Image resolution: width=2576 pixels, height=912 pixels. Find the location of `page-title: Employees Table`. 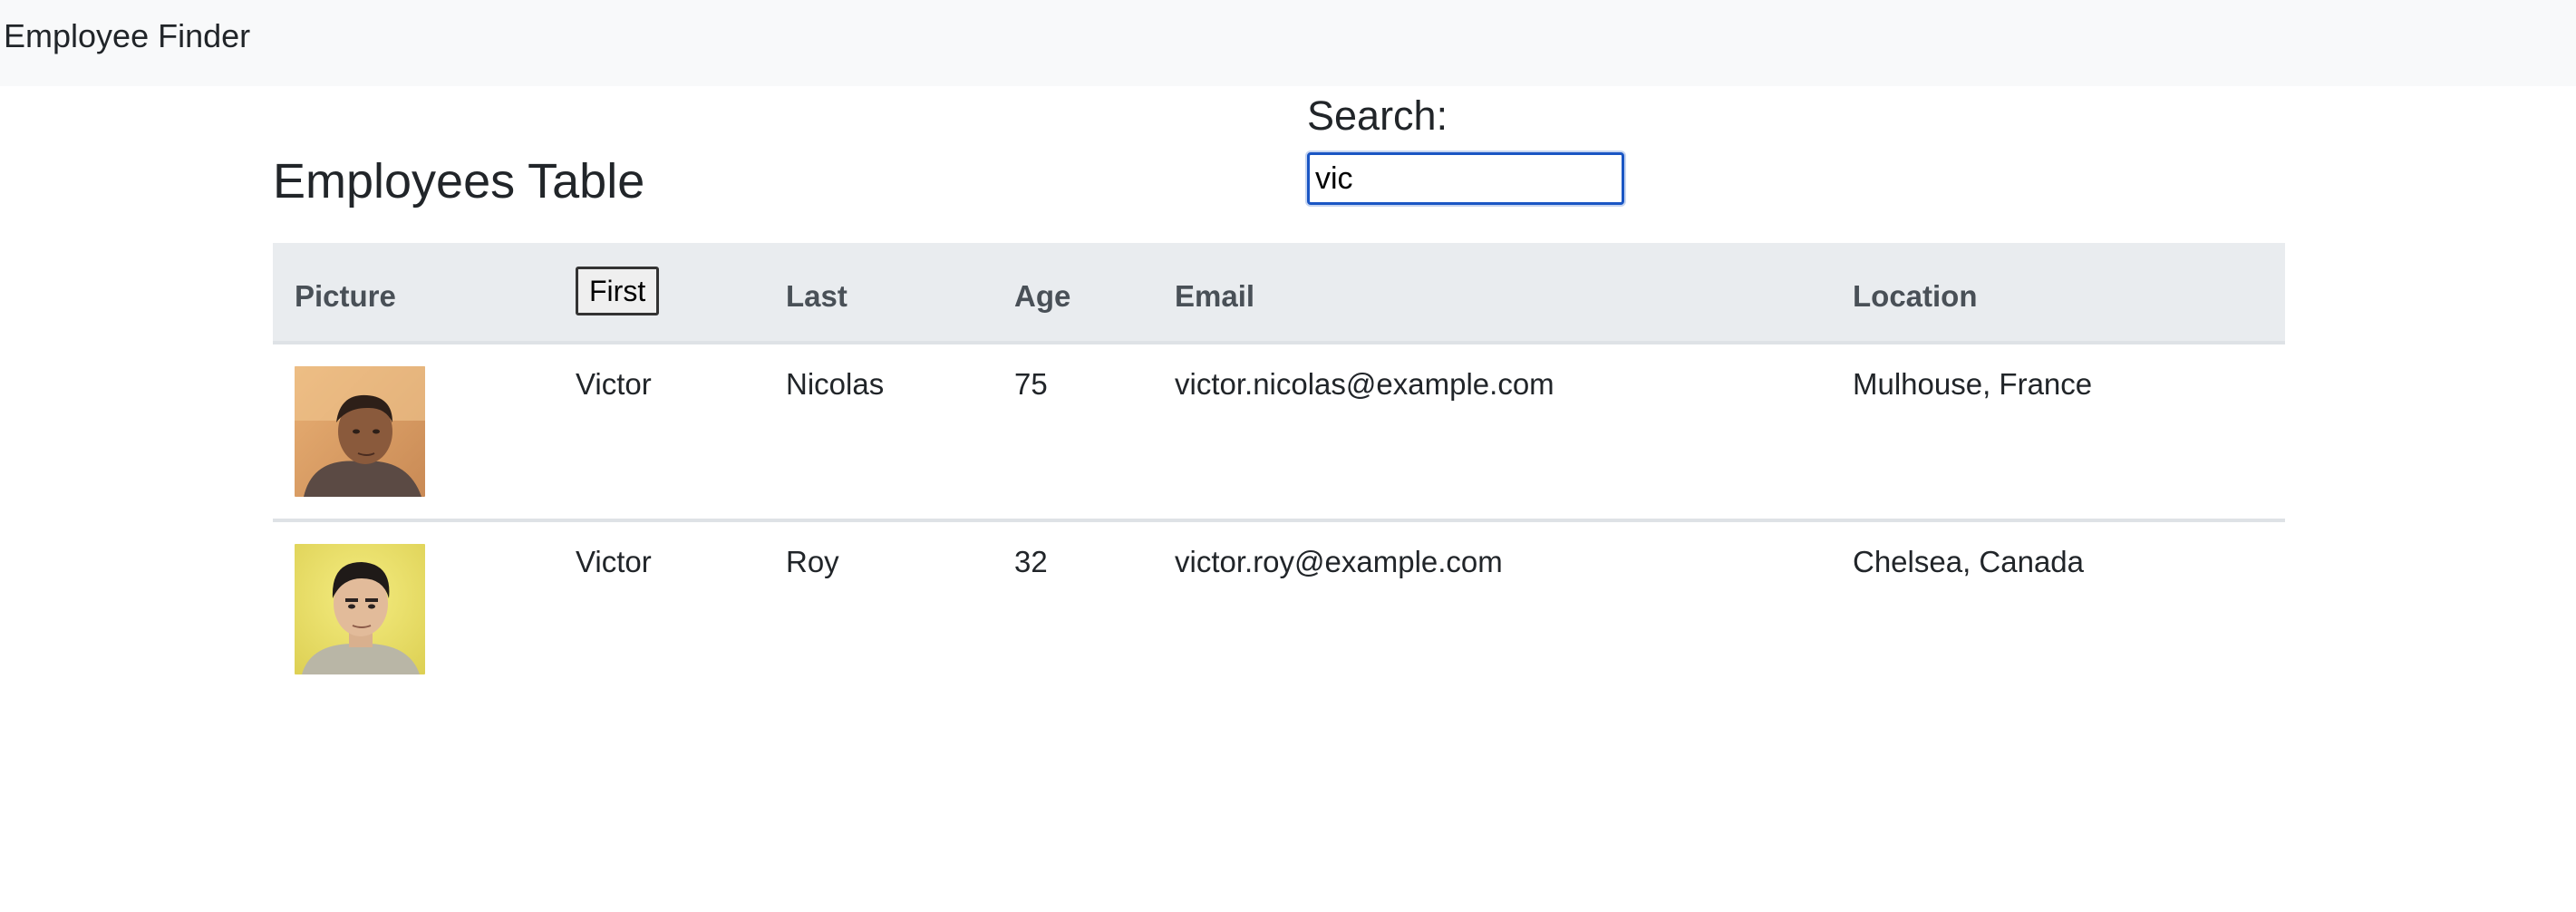

page-title: Employees Table is located at coordinates (459, 181).